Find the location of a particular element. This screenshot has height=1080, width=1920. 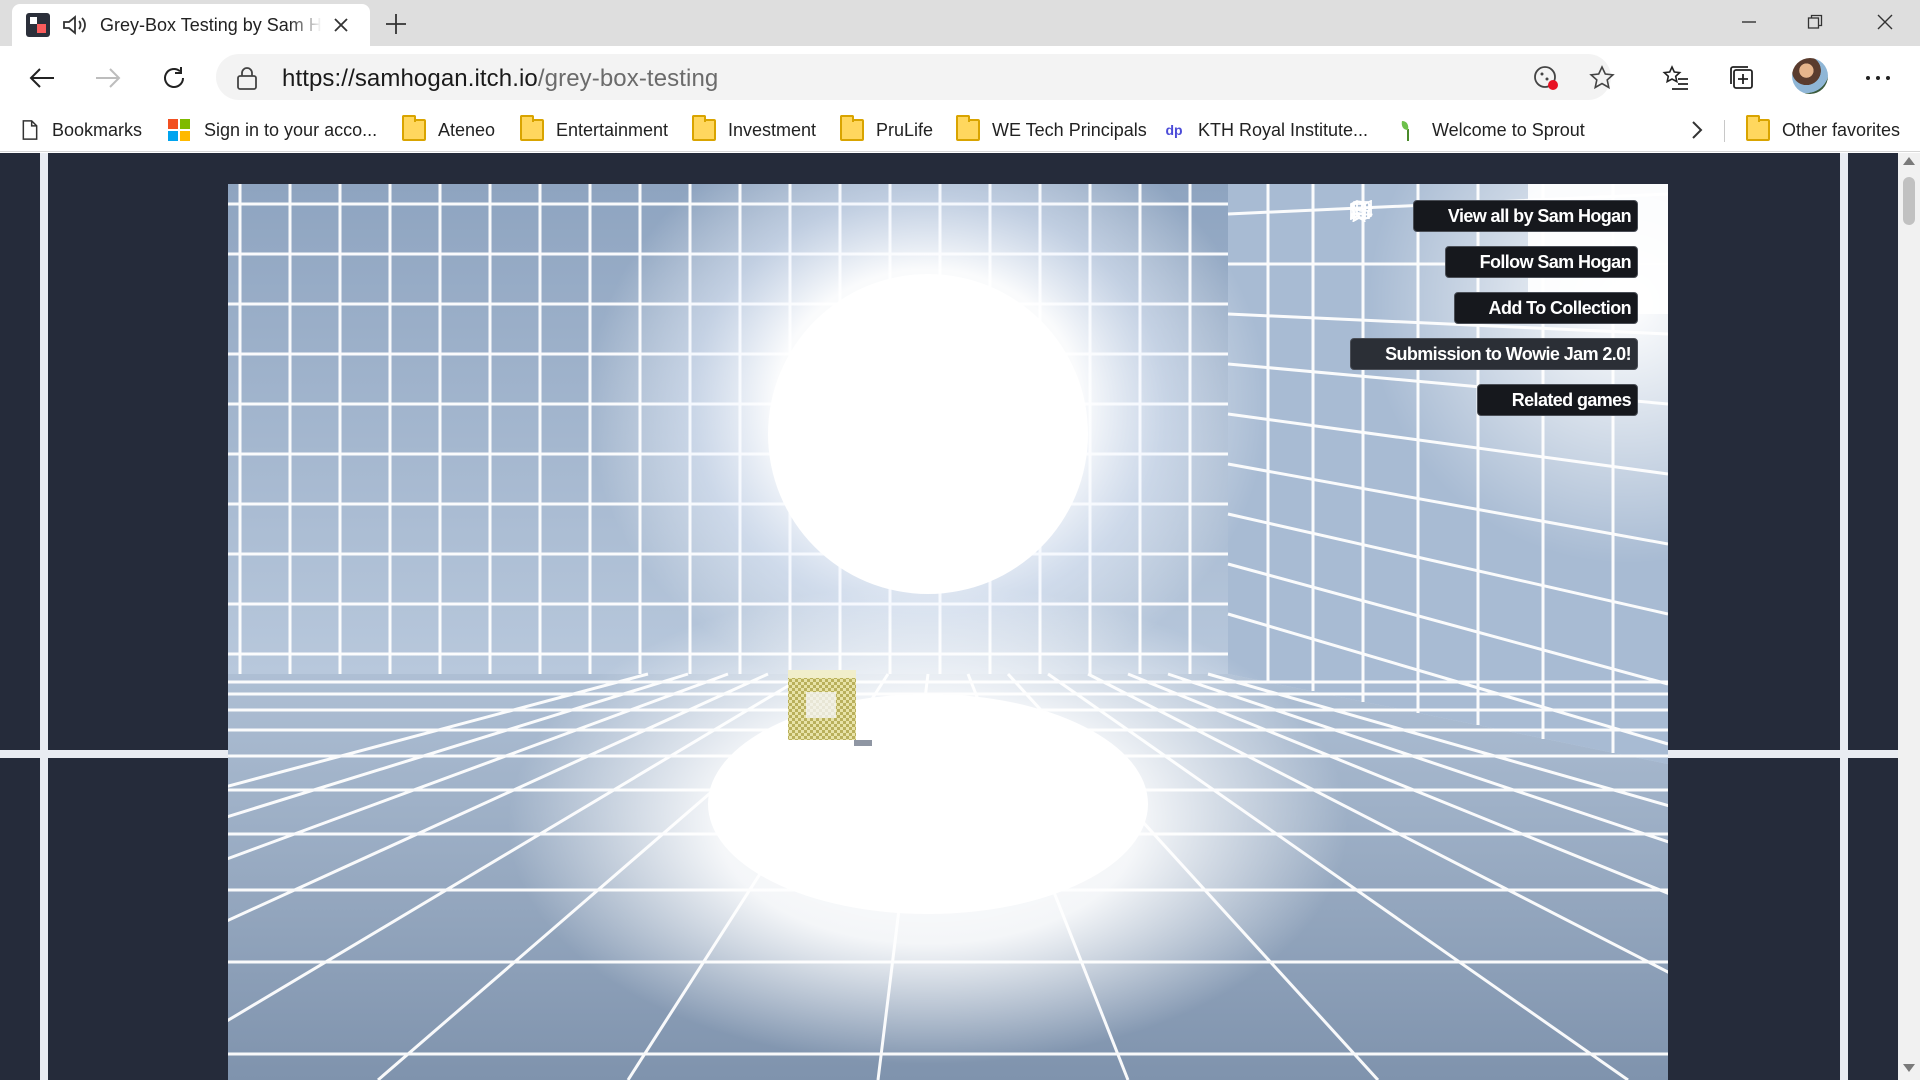

scroll-down-arrow-icon is located at coordinates (1909, 1068).